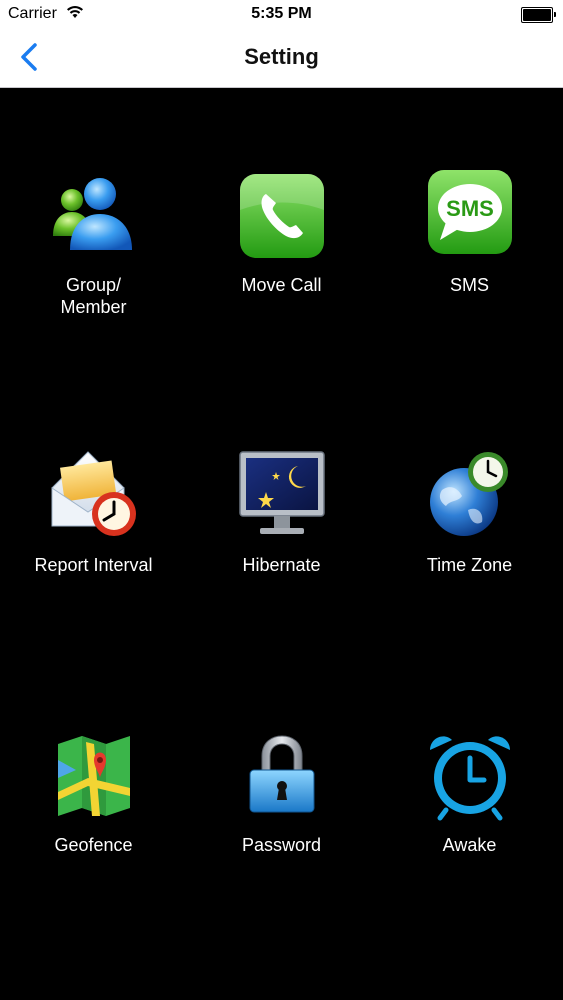  Describe the element at coordinates (470, 776) in the screenshot. I see `alarm-clock-icon` at that location.